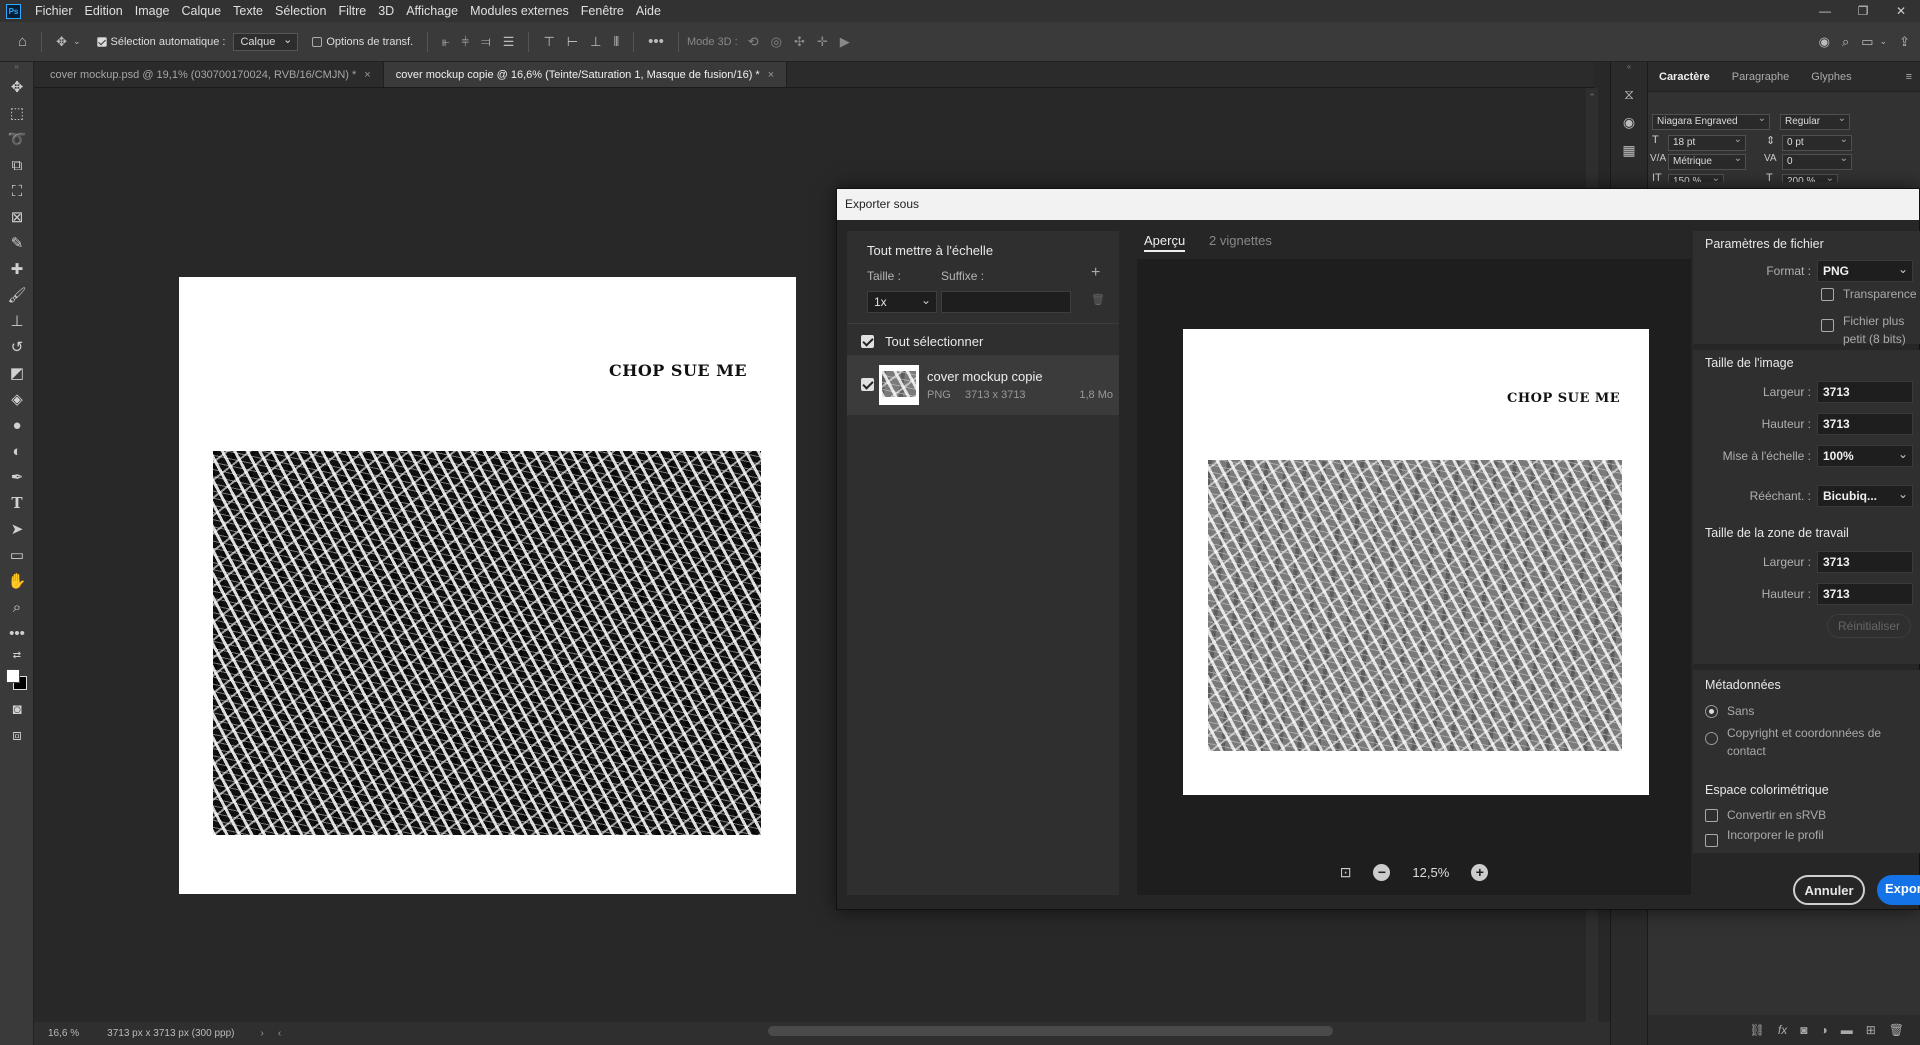 The width and height of the screenshot is (1920, 1045). What do you see at coordinates (16, 68) in the screenshot?
I see `collapse-icon: »` at bounding box center [16, 68].